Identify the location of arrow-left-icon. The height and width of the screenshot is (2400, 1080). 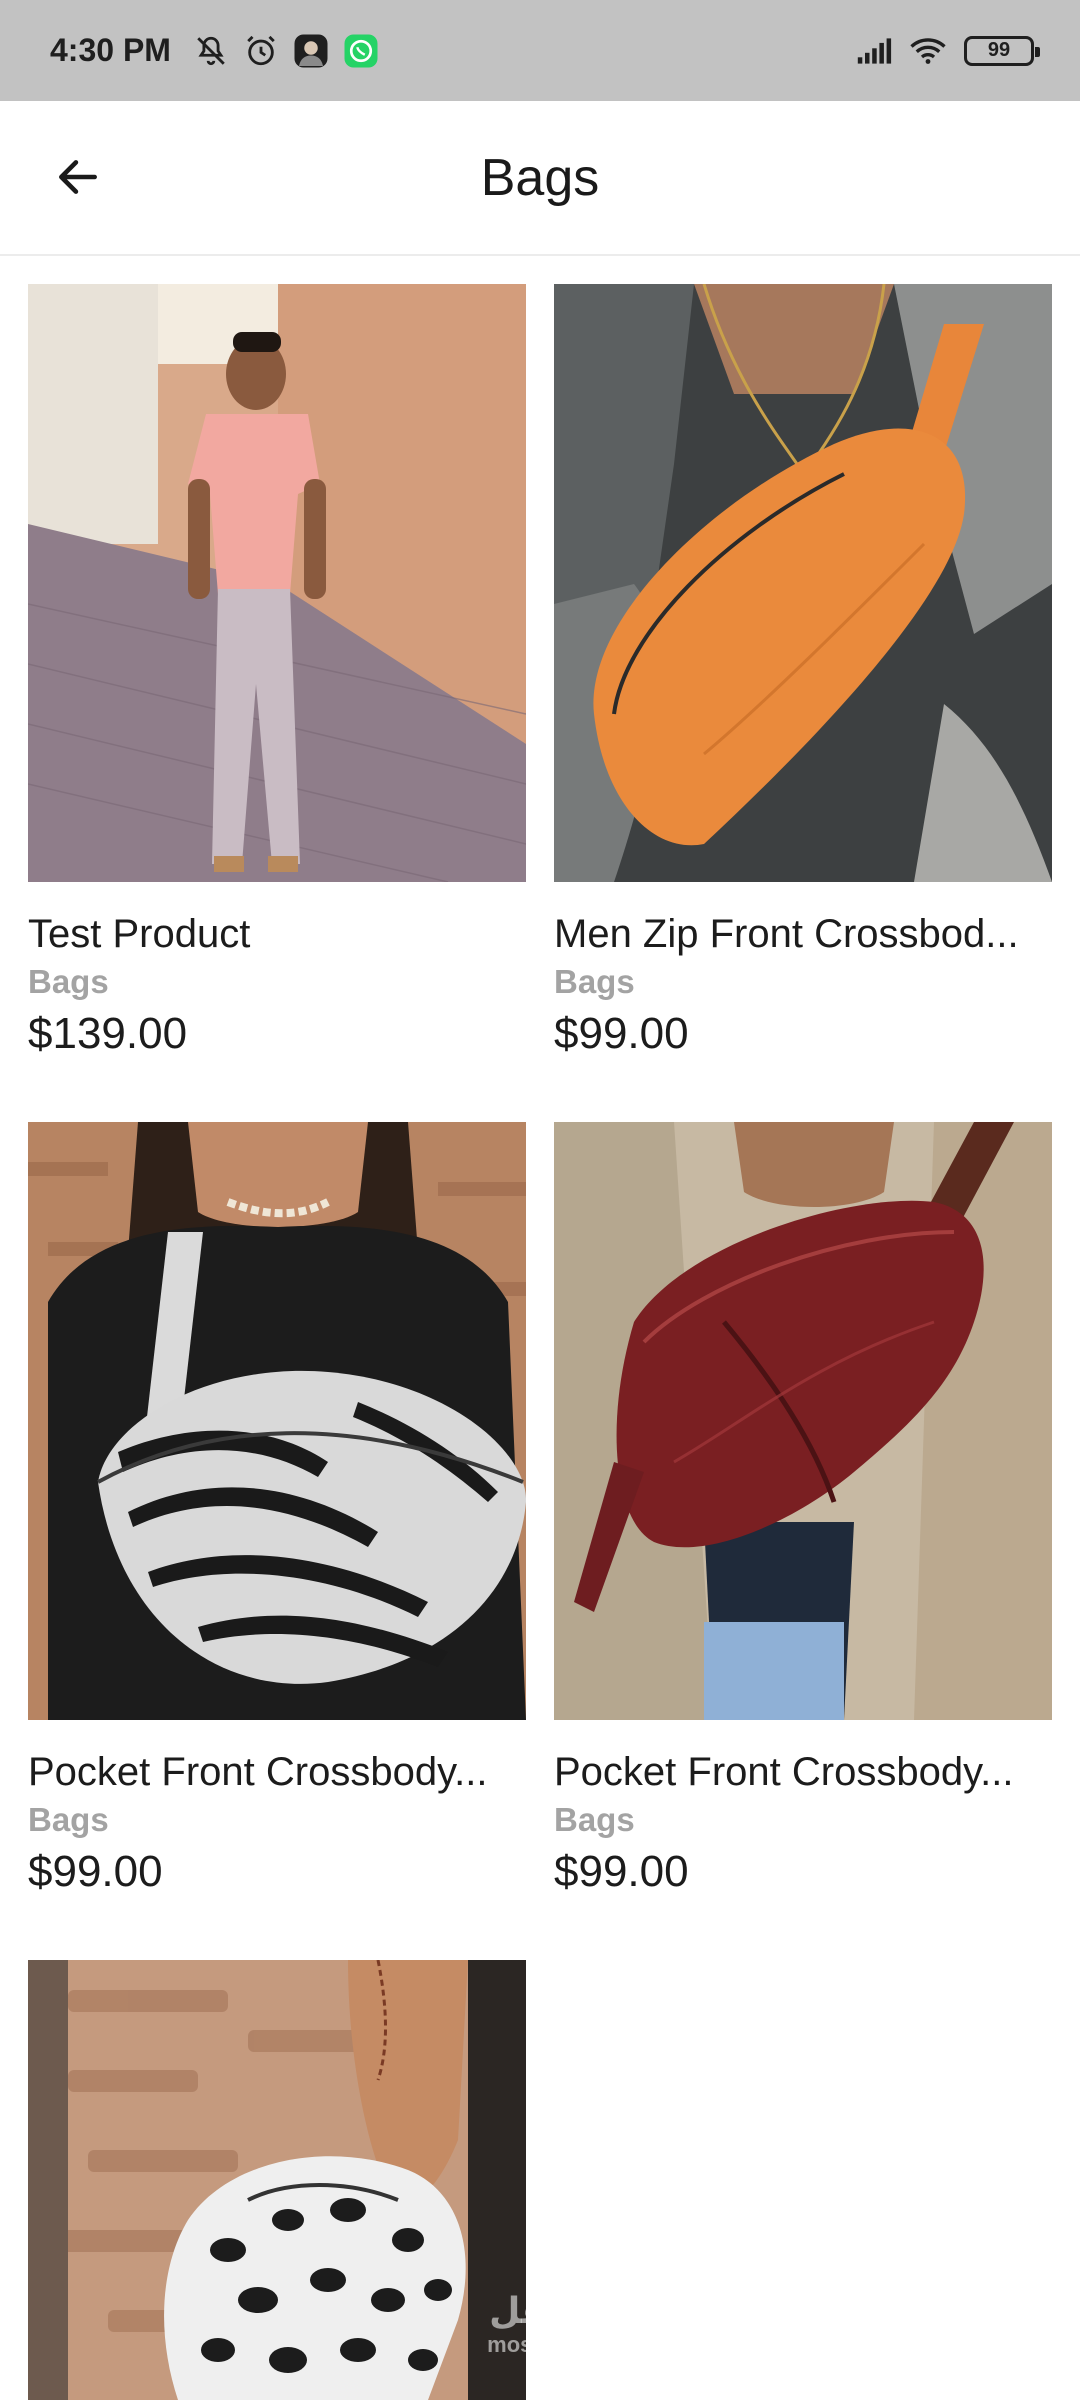
(78, 179).